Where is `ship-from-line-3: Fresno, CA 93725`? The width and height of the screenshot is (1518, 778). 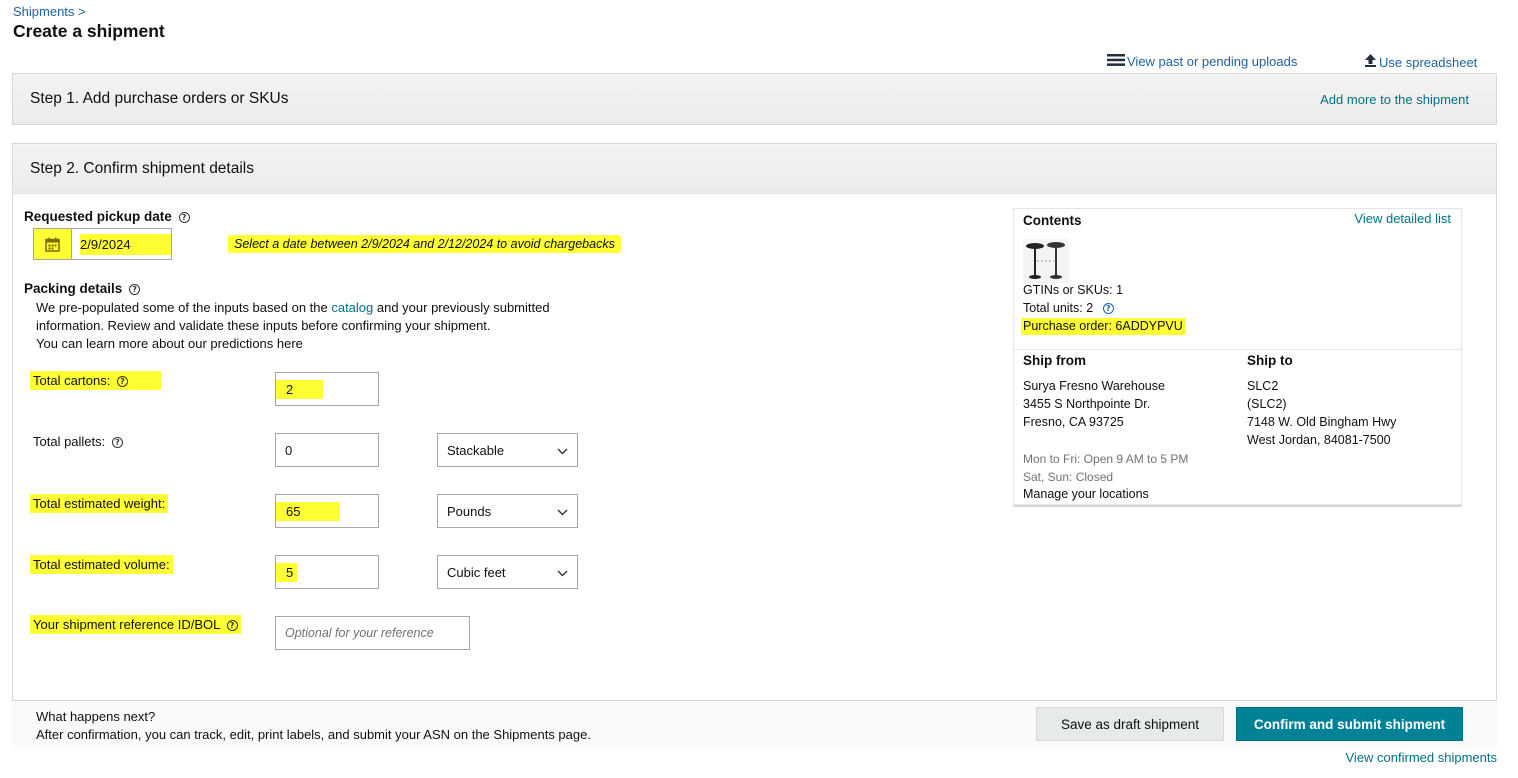 ship-from-line-3: Fresno, CA 93725 is located at coordinates (1073, 422).